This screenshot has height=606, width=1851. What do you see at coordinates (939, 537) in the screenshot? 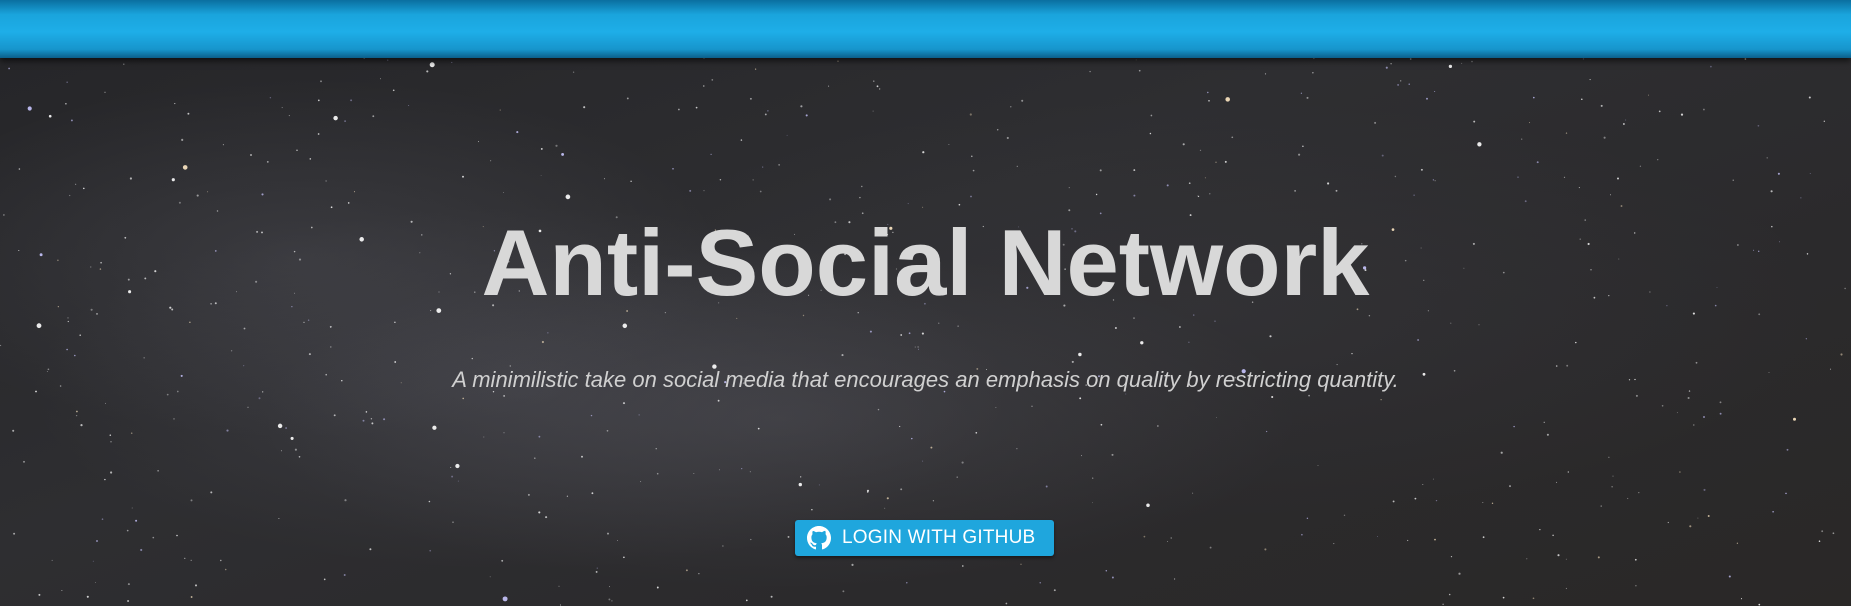
I see `login-button-label: LOGIN WITH GITHUB` at bounding box center [939, 537].